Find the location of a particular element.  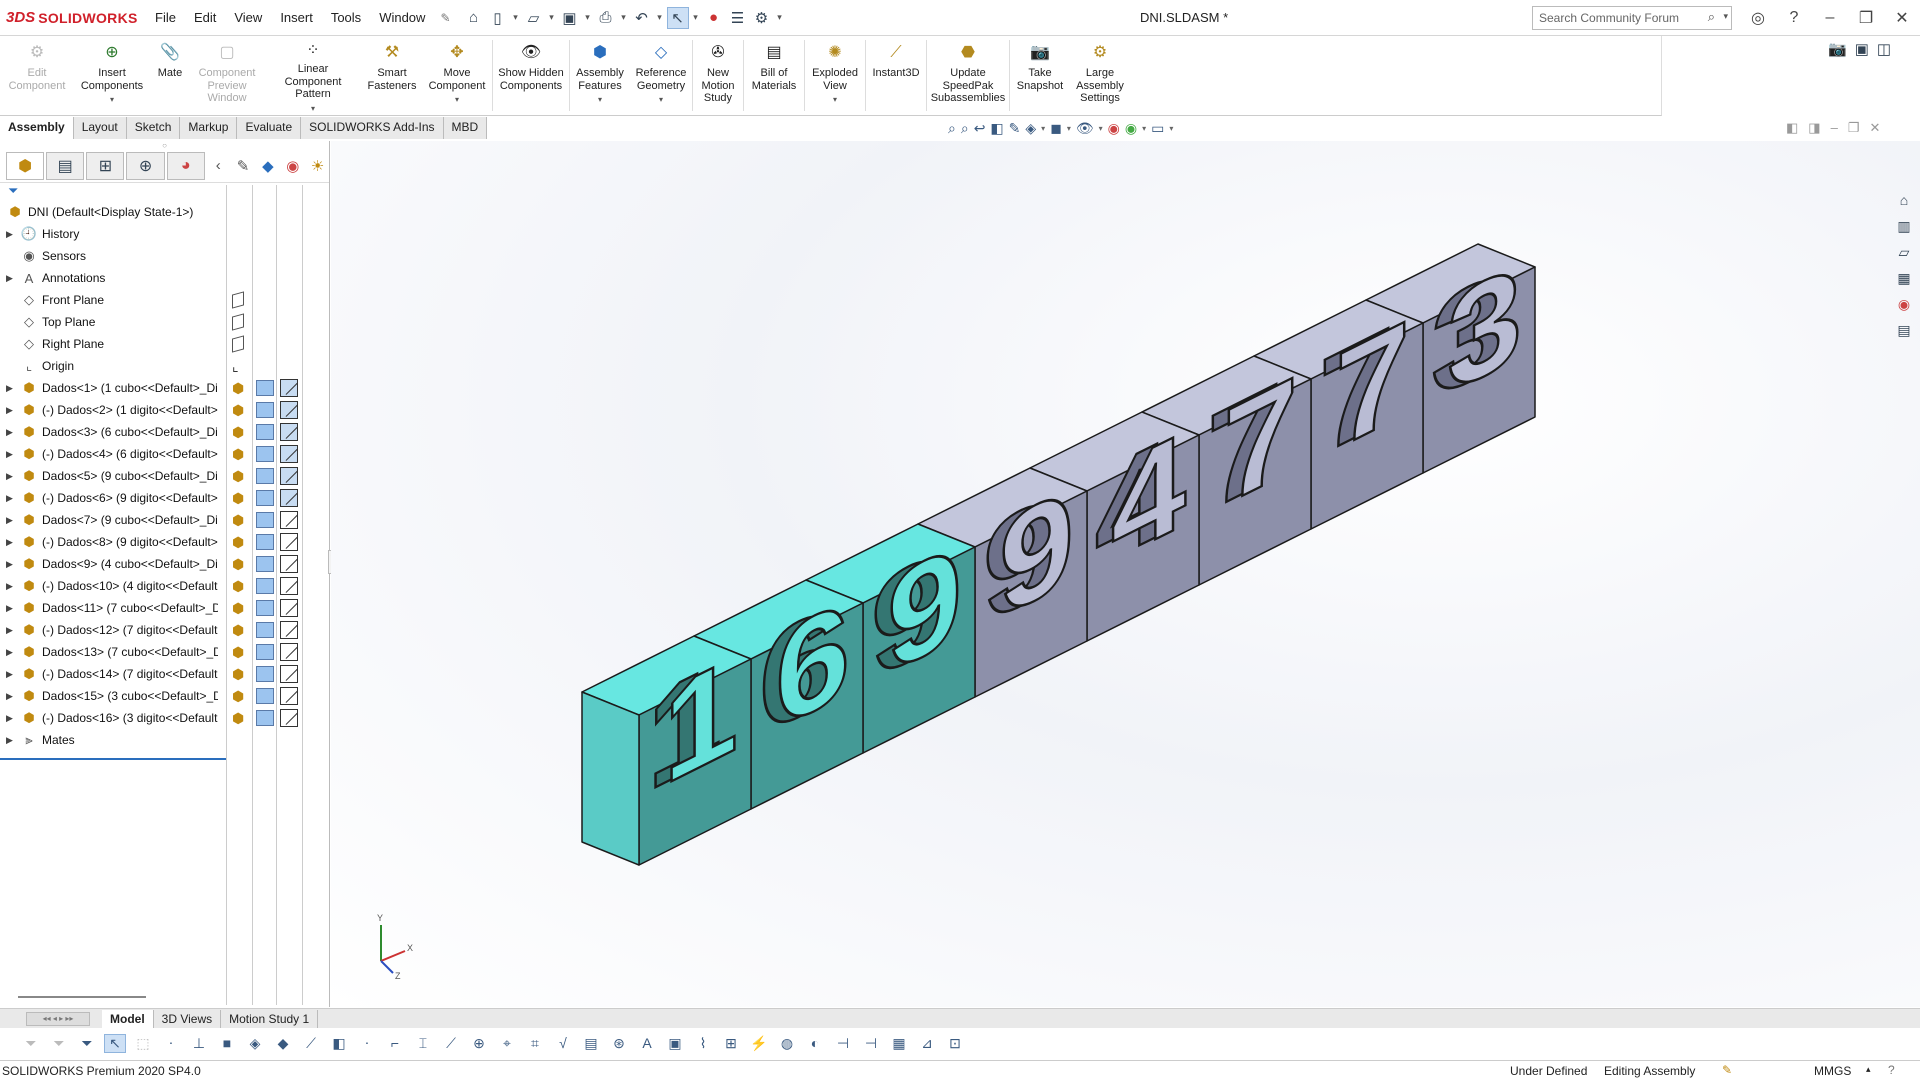

minimize-icon: – is located at coordinates (1830, 18).